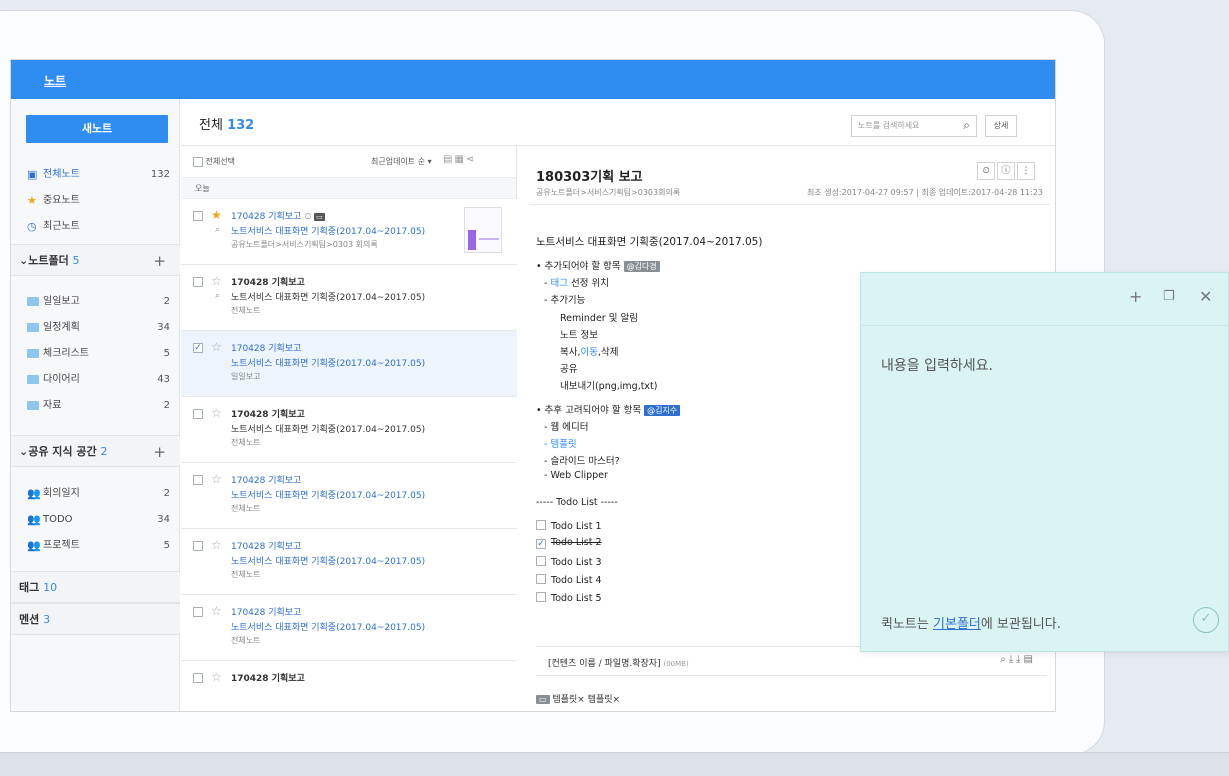 The width and height of the screenshot is (1229, 776). What do you see at coordinates (589, 175) in the screenshot?
I see `note-title: 180303기획 보고` at bounding box center [589, 175].